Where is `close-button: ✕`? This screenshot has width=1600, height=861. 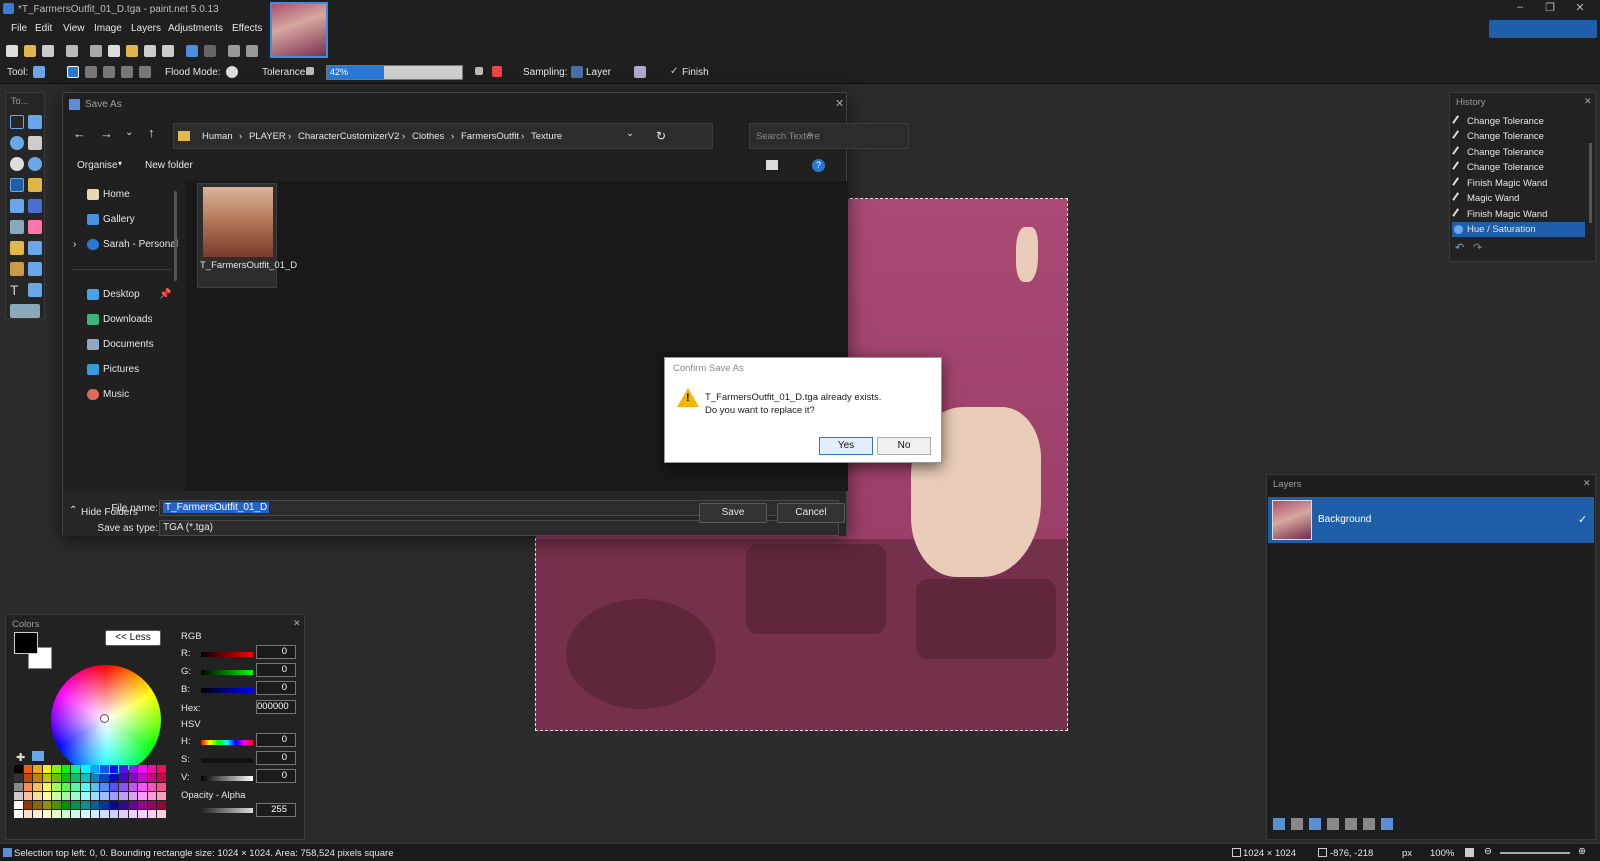 close-button: ✕ is located at coordinates (1580, 9).